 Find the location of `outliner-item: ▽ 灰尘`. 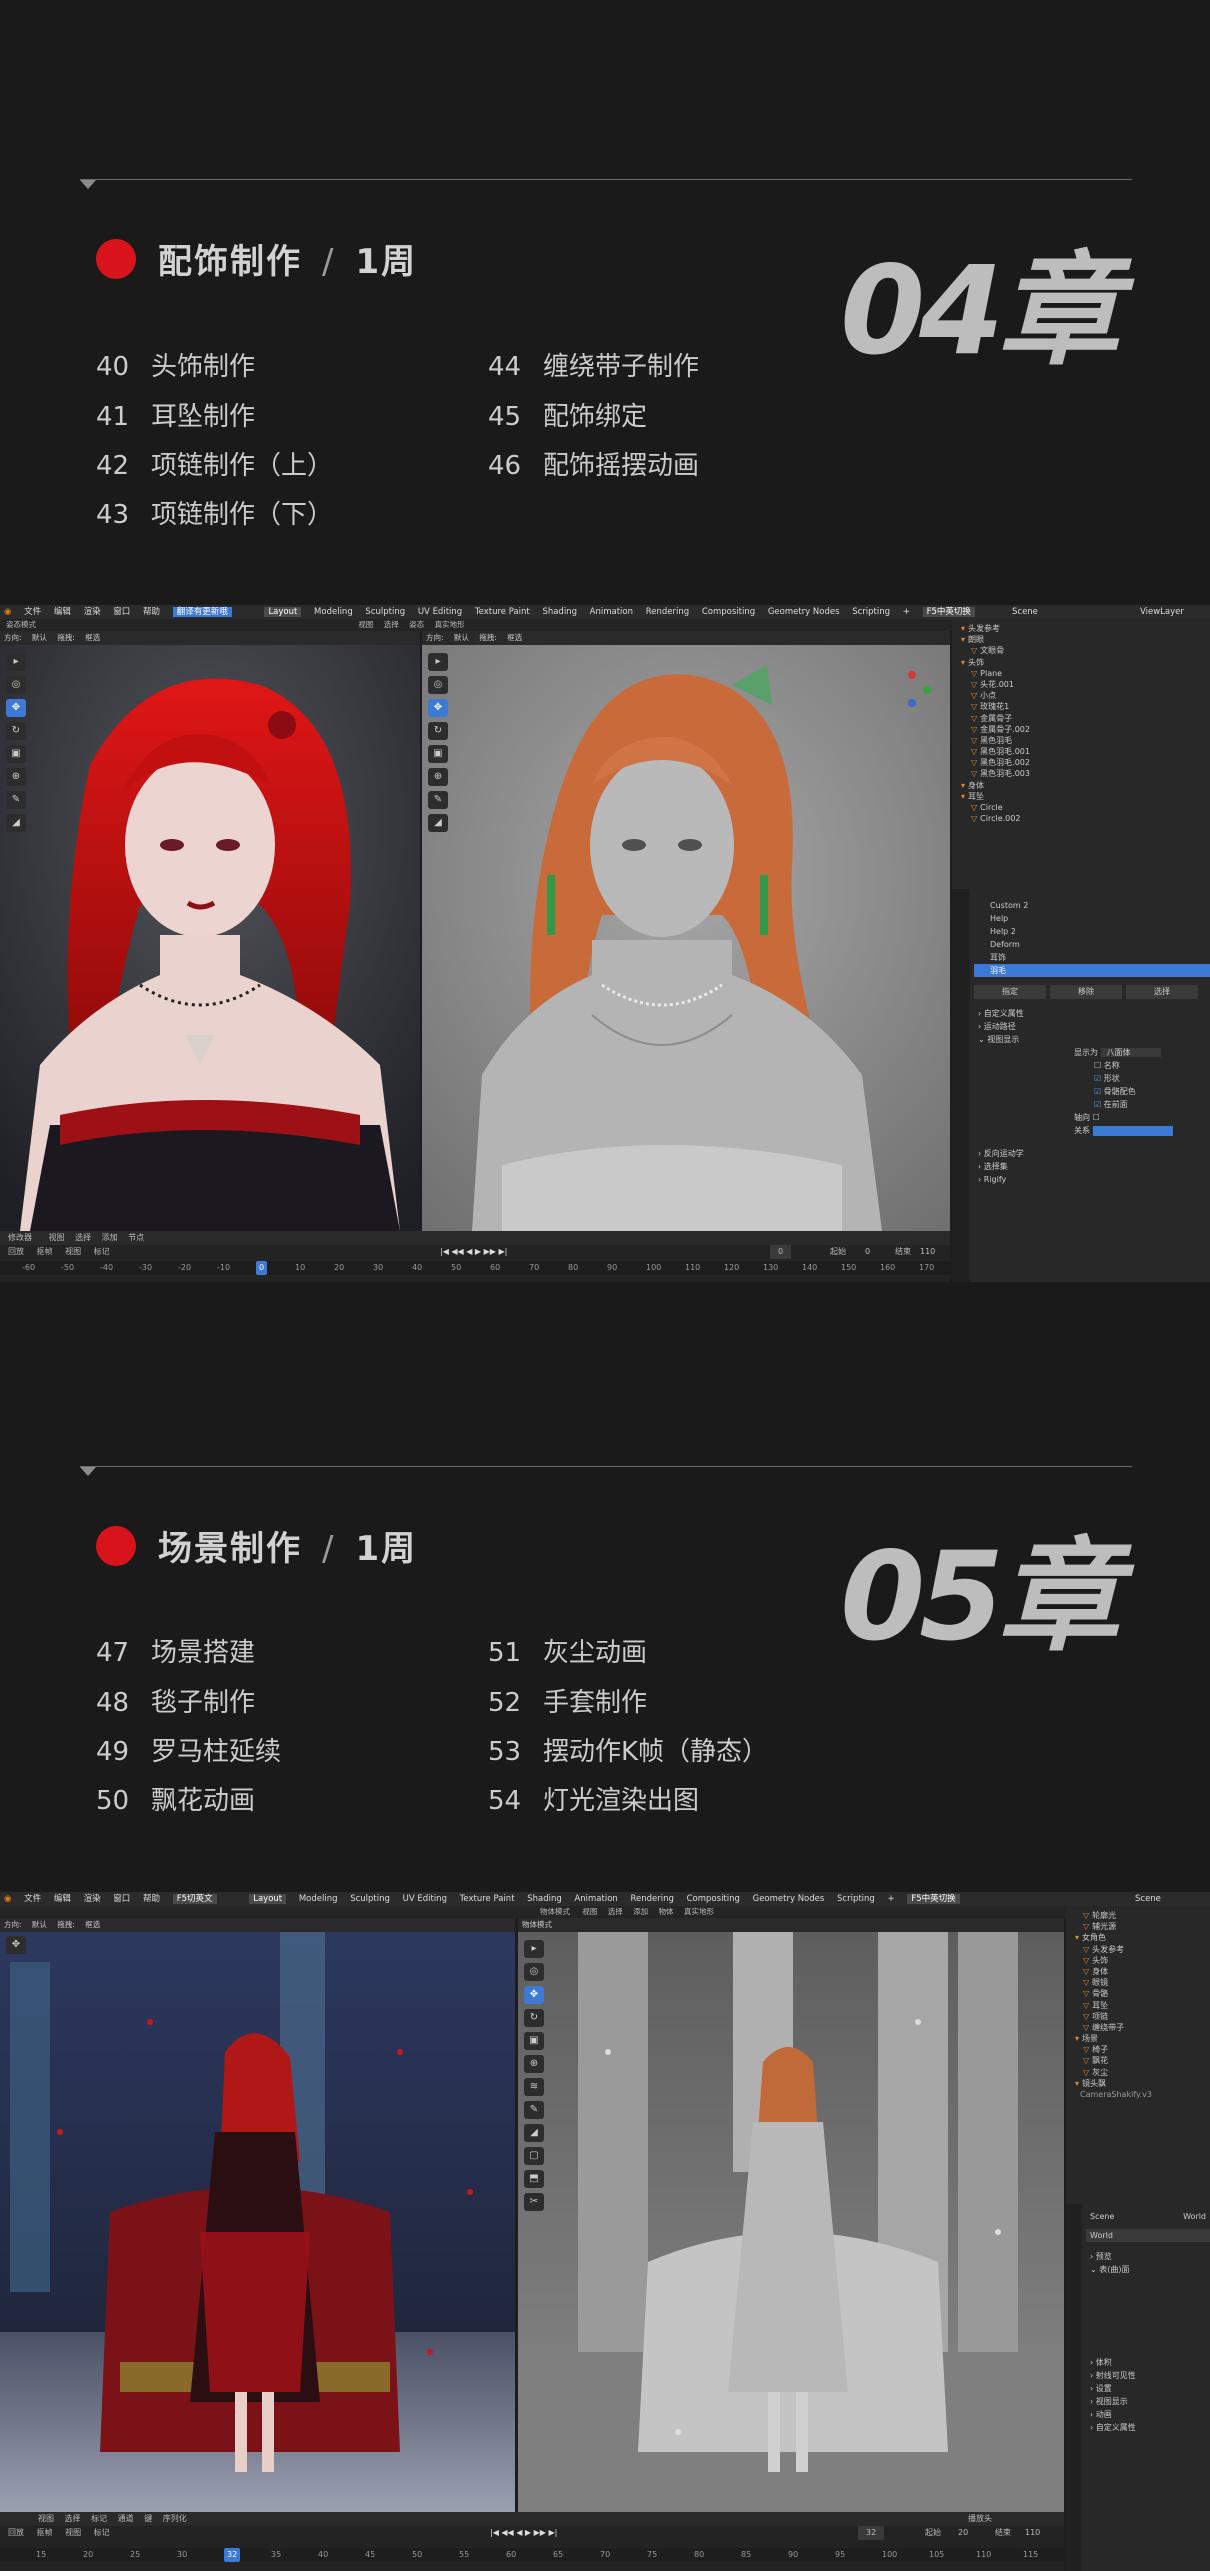

outliner-item: ▽ 灰尘 is located at coordinates (1138, 2072).